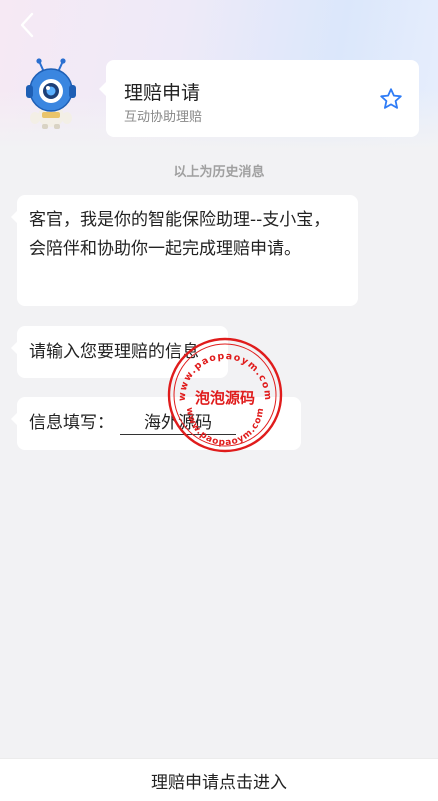 Image resolution: width=438 pixels, height=801 pixels. I want to click on info-input-field: 海外源码, so click(178, 423).